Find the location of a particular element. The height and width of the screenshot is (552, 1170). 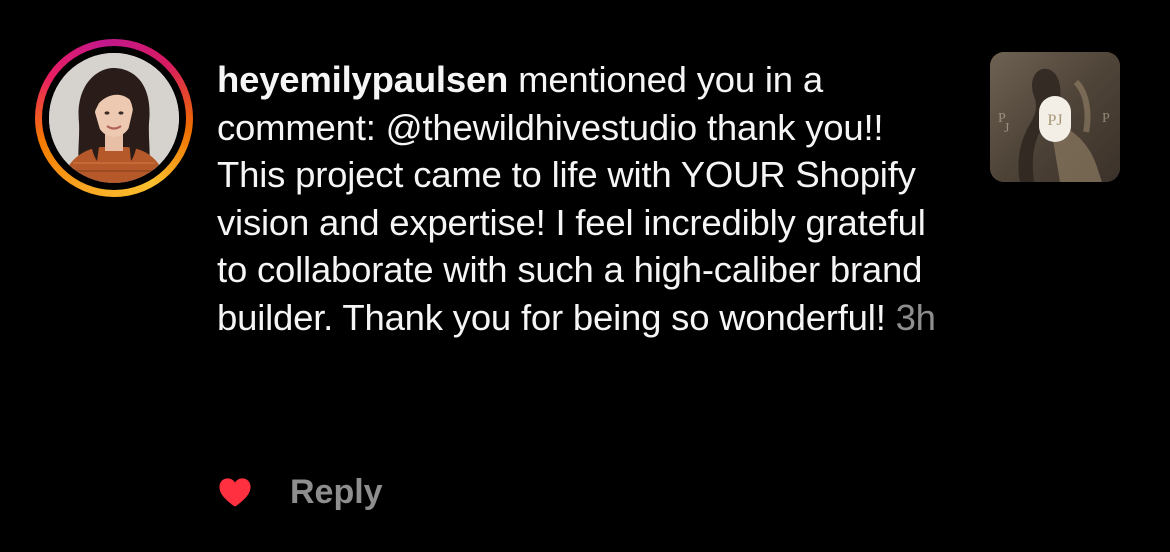

svg-text: P is located at coordinates (1106, 118).